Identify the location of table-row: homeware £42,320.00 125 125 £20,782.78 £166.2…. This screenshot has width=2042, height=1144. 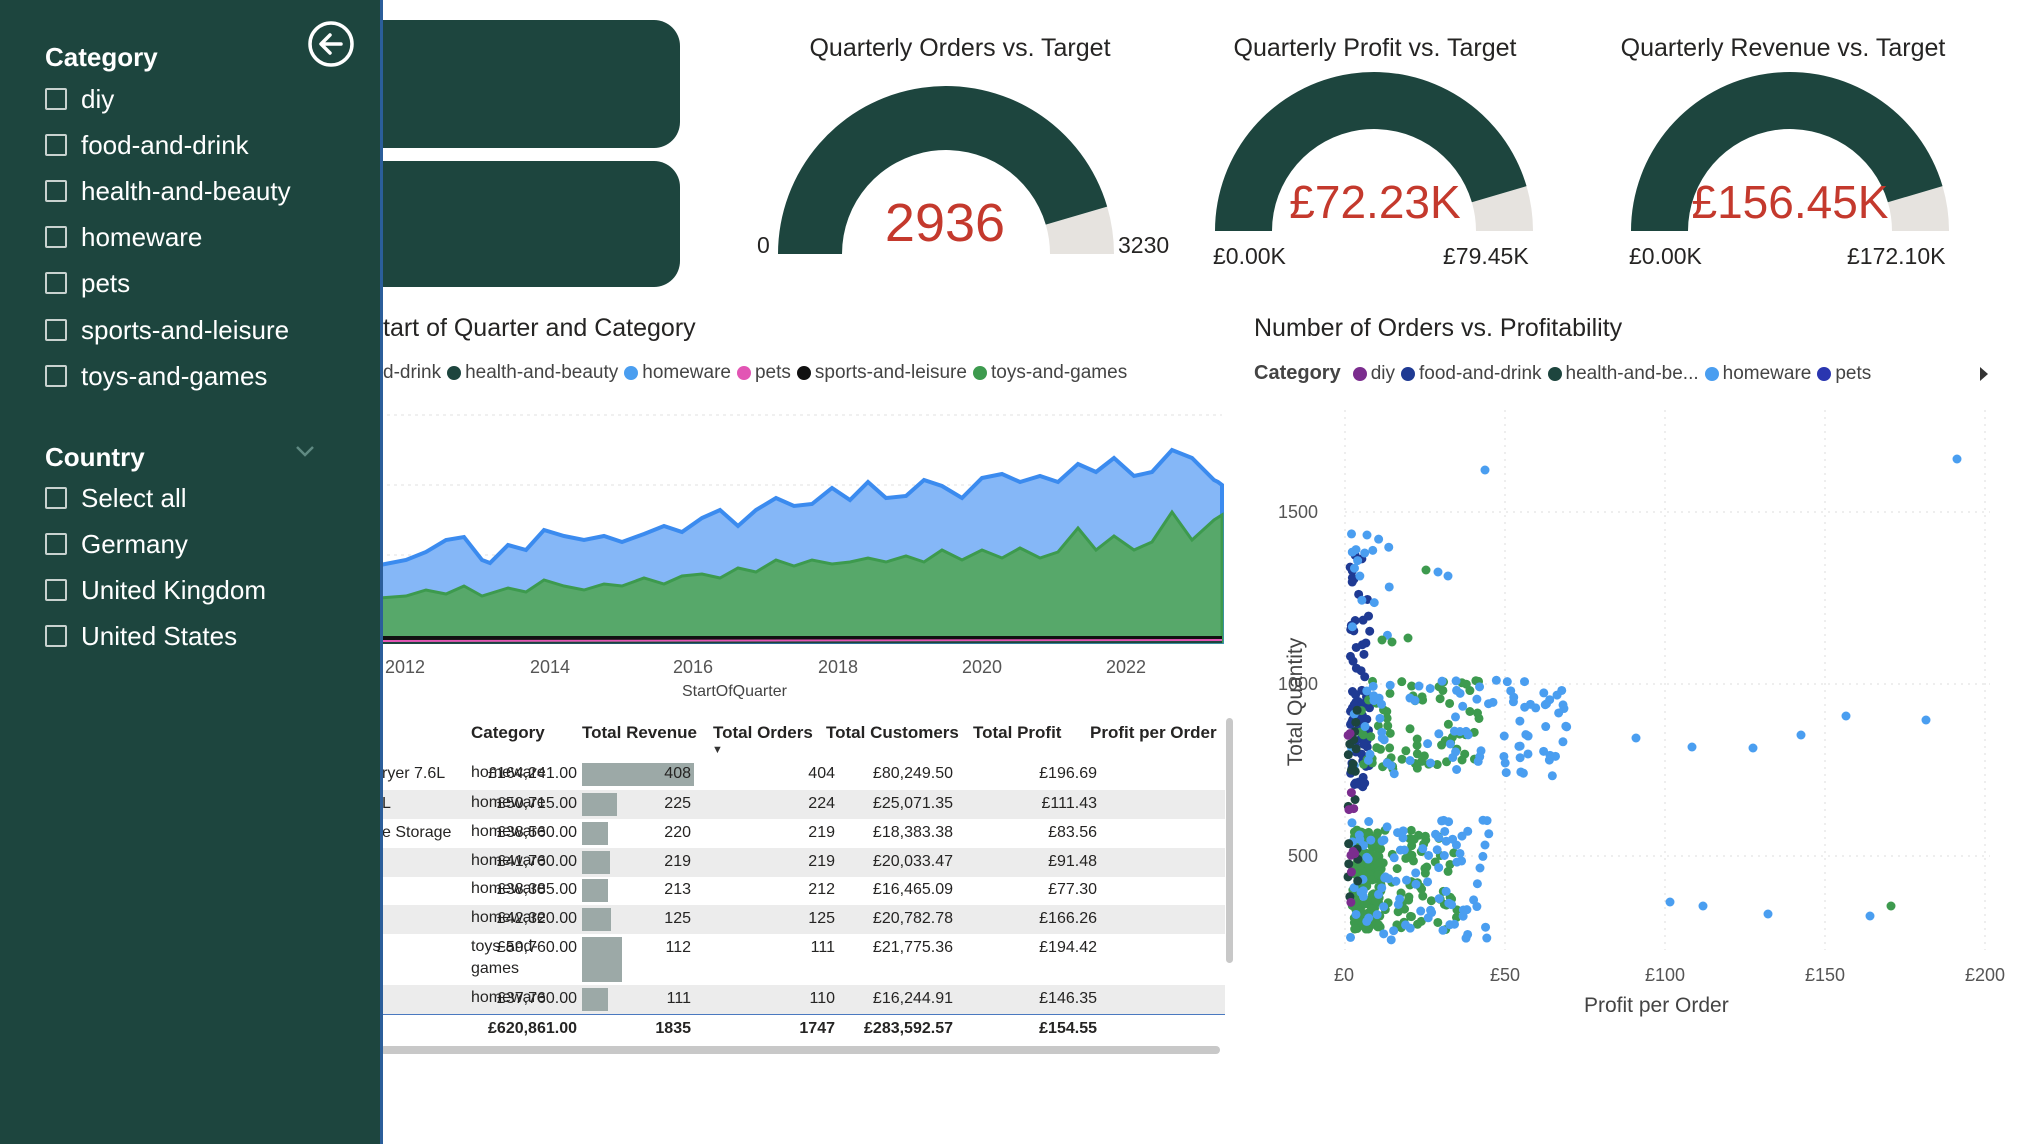
(802, 919).